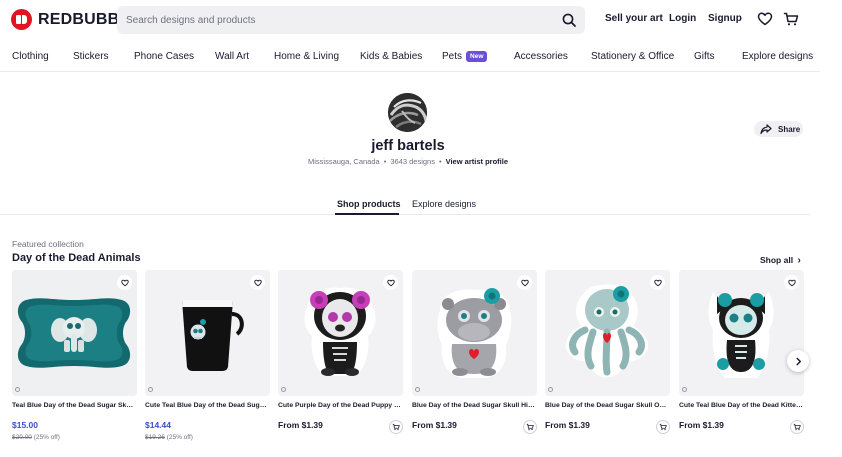 This screenshot has width=842, height=457. I want to click on tab-explore-designs: Explore designs, so click(444, 204).